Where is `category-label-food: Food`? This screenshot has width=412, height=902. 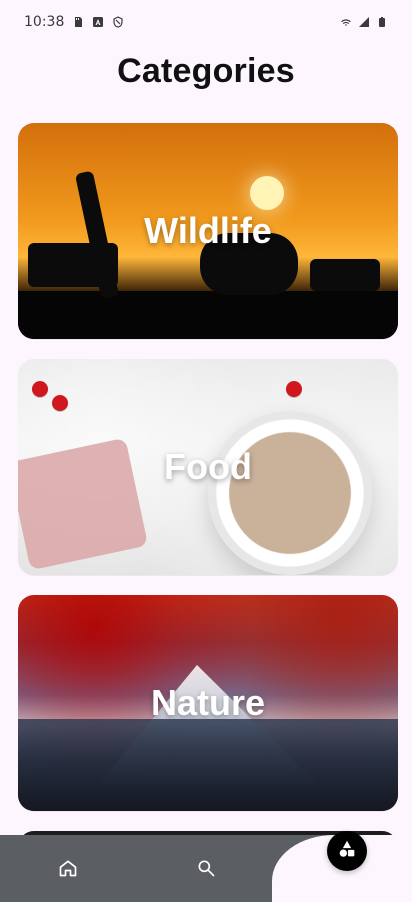 category-label-food: Food is located at coordinates (208, 466).